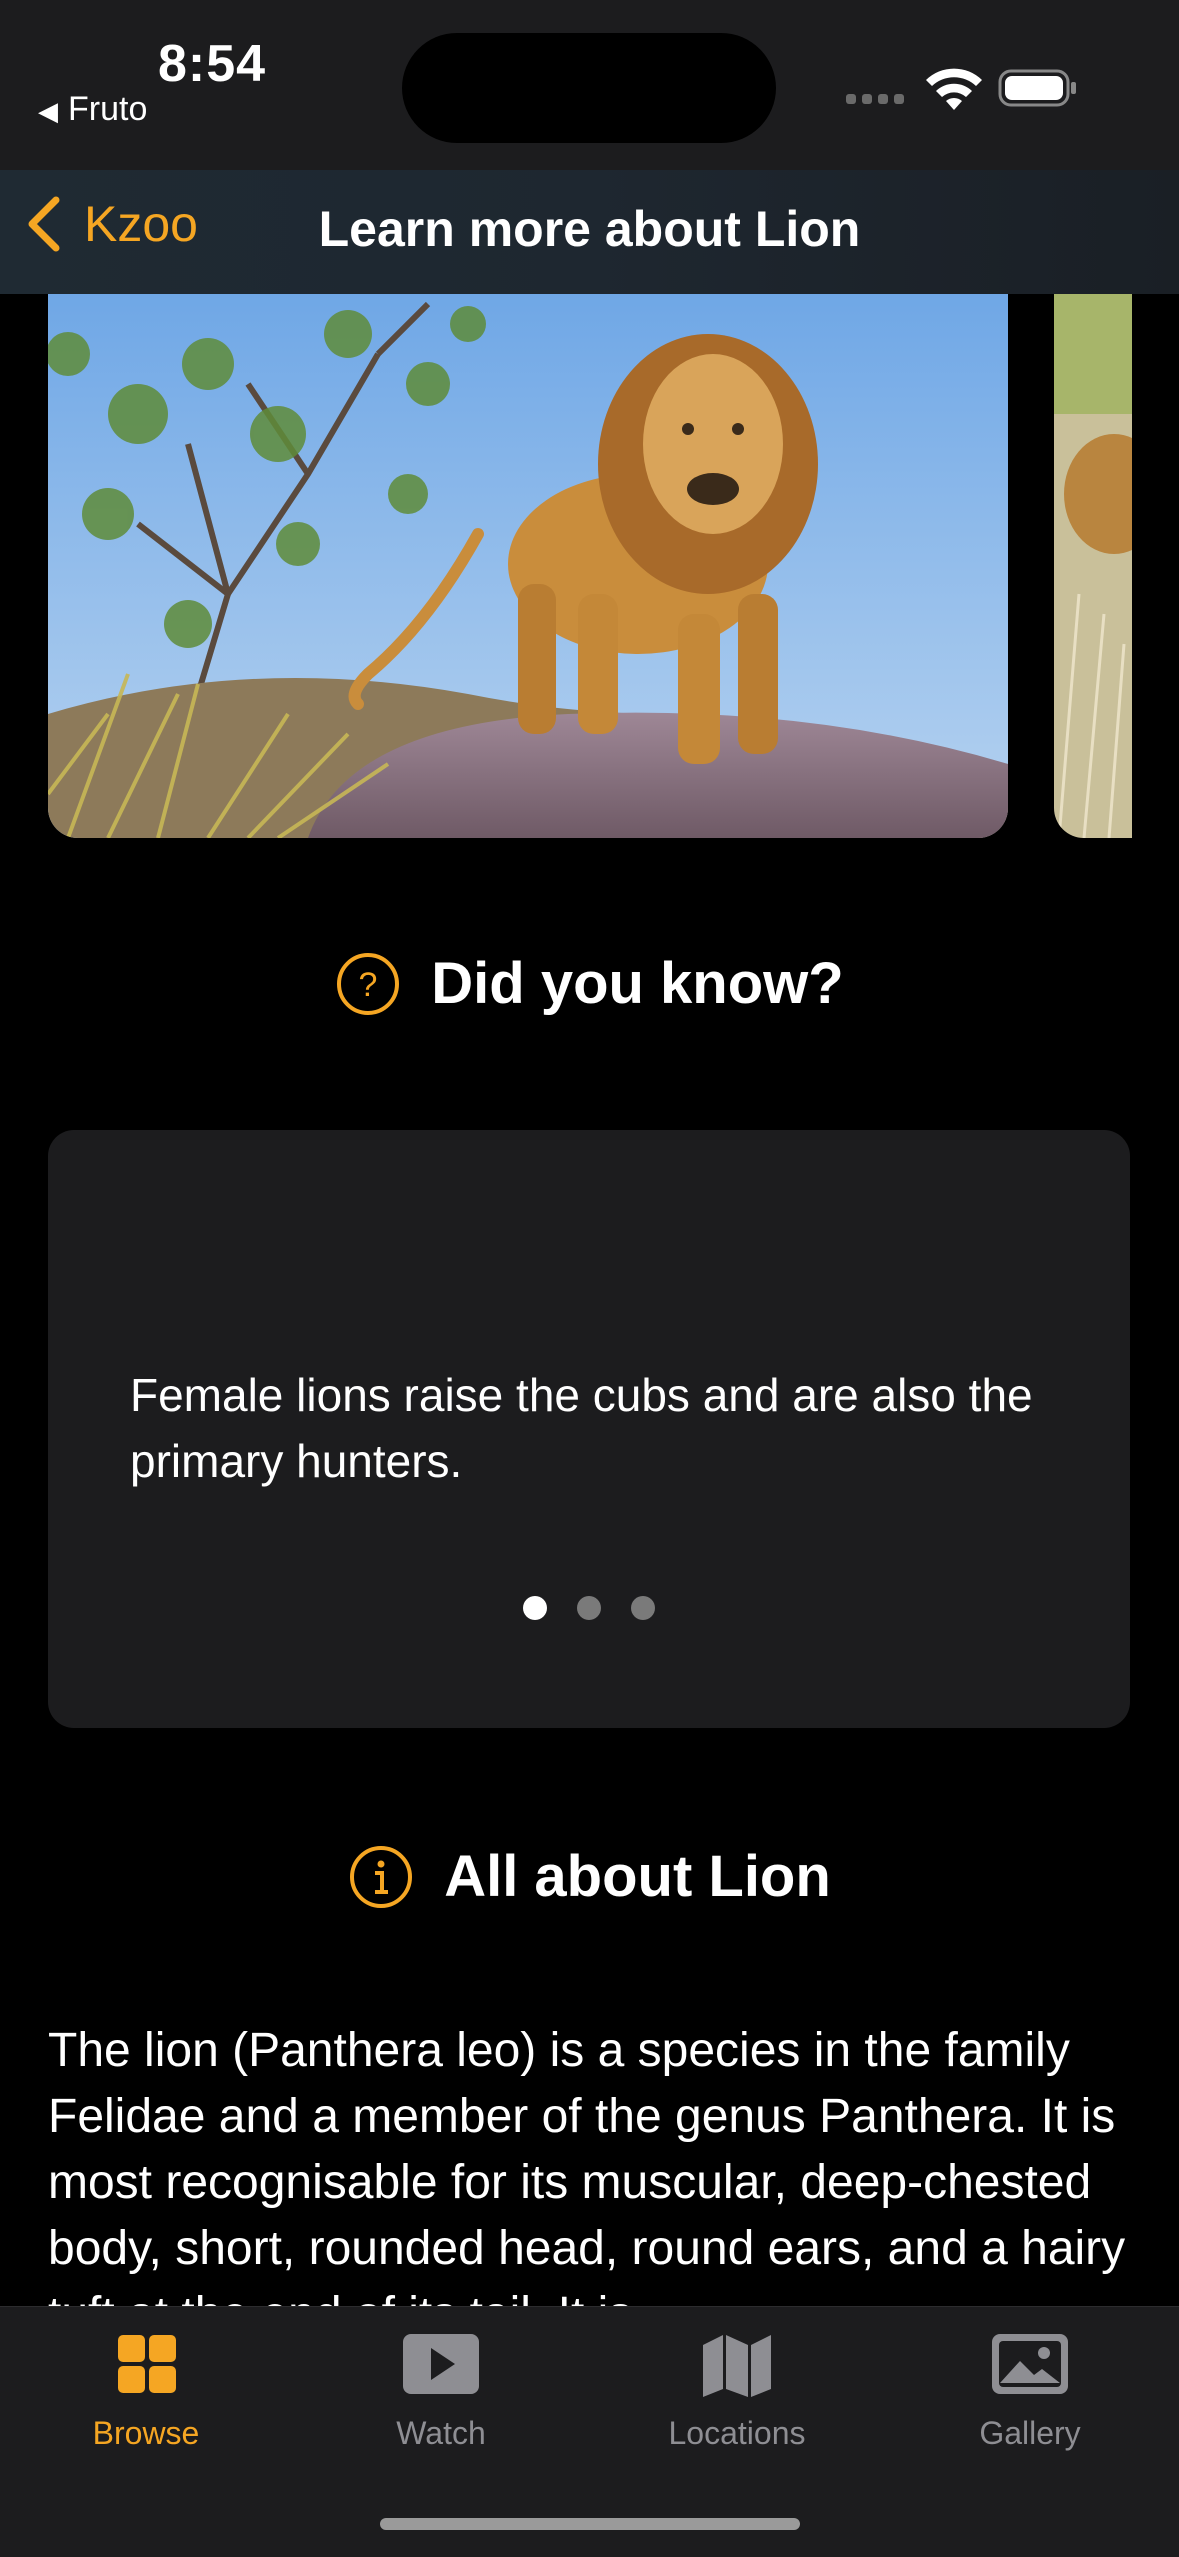  Describe the element at coordinates (441, 2364) in the screenshot. I see `play-icon` at that location.